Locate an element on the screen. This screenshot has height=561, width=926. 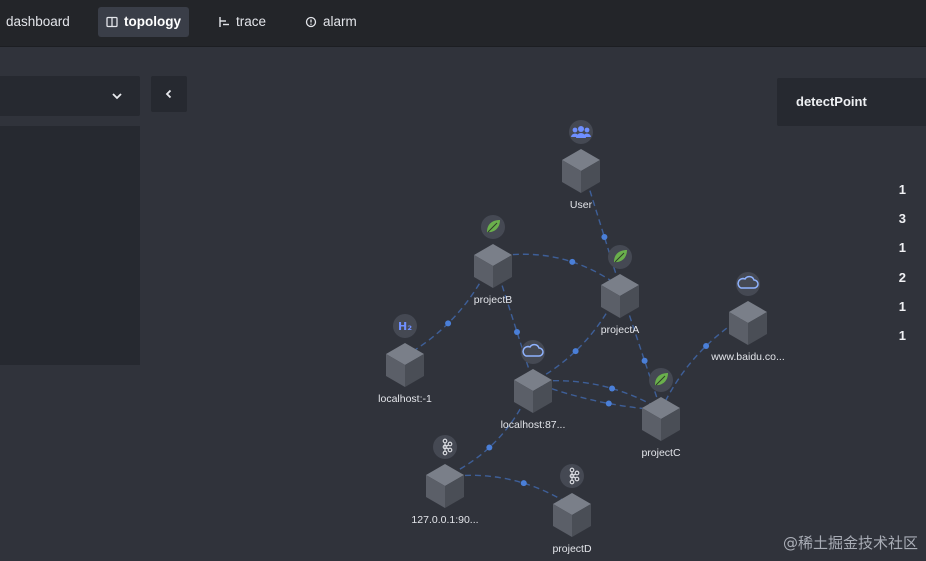
node-label: projectA is located at coordinates (620, 330).